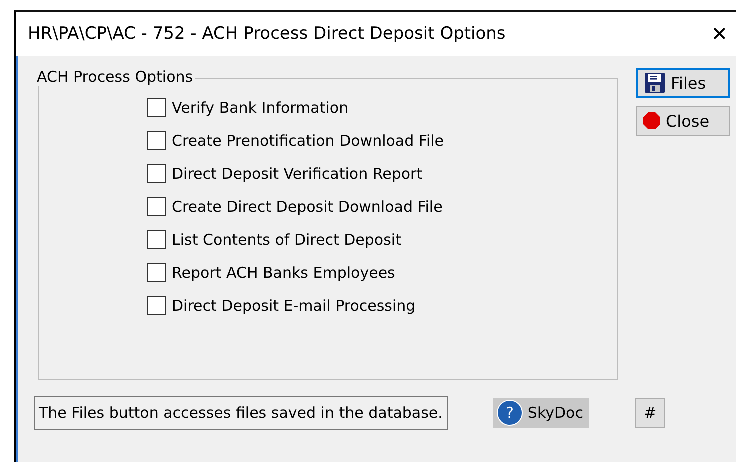 The height and width of the screenshot is (462, 736). Describe the element at coordinates (274, 239) in the screenshot. I see `option-checkbox: List Contents of Direct Deposit` at that location.